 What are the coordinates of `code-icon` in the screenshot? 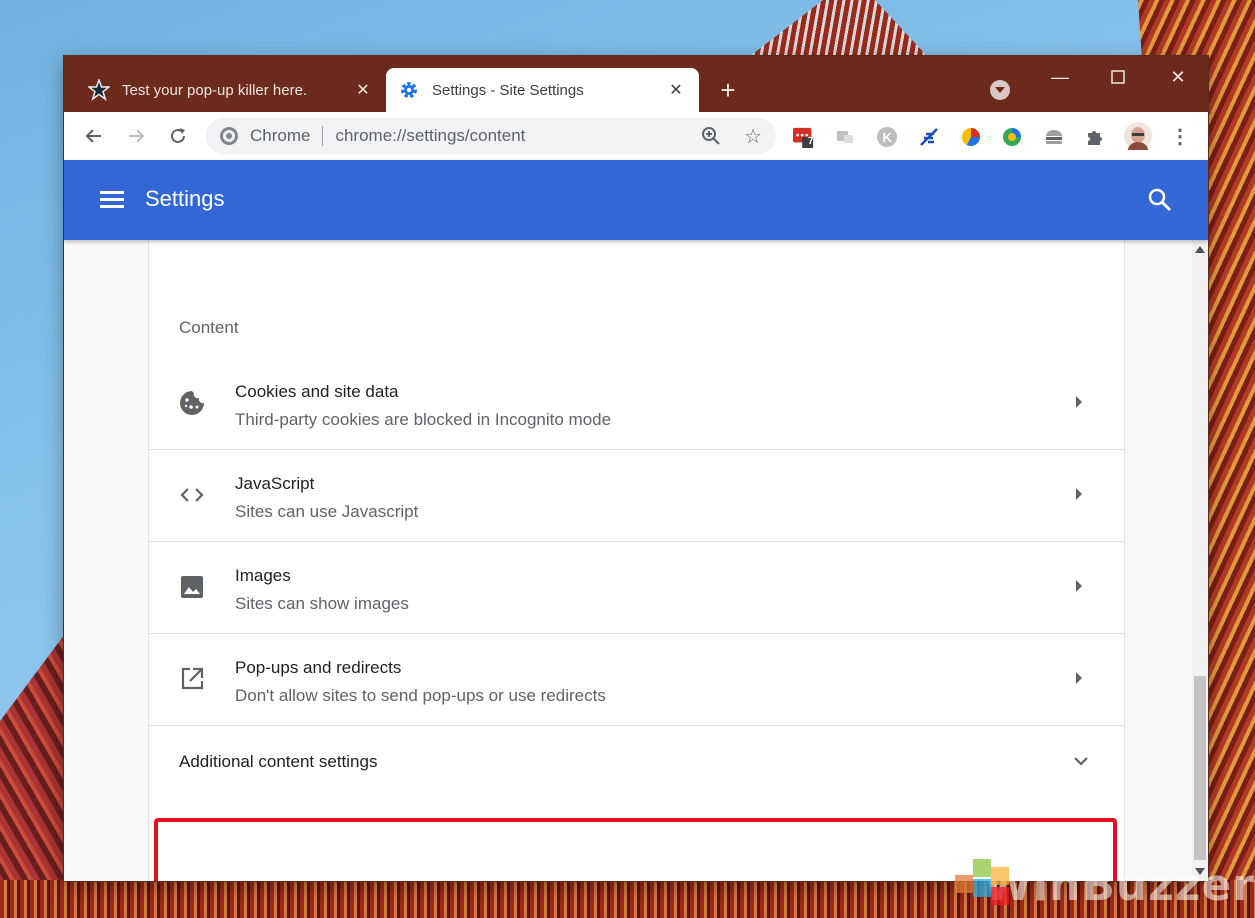 It's located at (192, 495).